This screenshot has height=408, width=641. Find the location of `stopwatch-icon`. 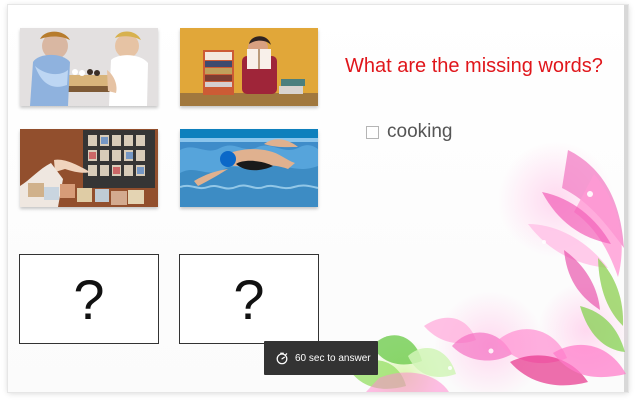

stopwatch-icon is located at coordinates (282, 358).